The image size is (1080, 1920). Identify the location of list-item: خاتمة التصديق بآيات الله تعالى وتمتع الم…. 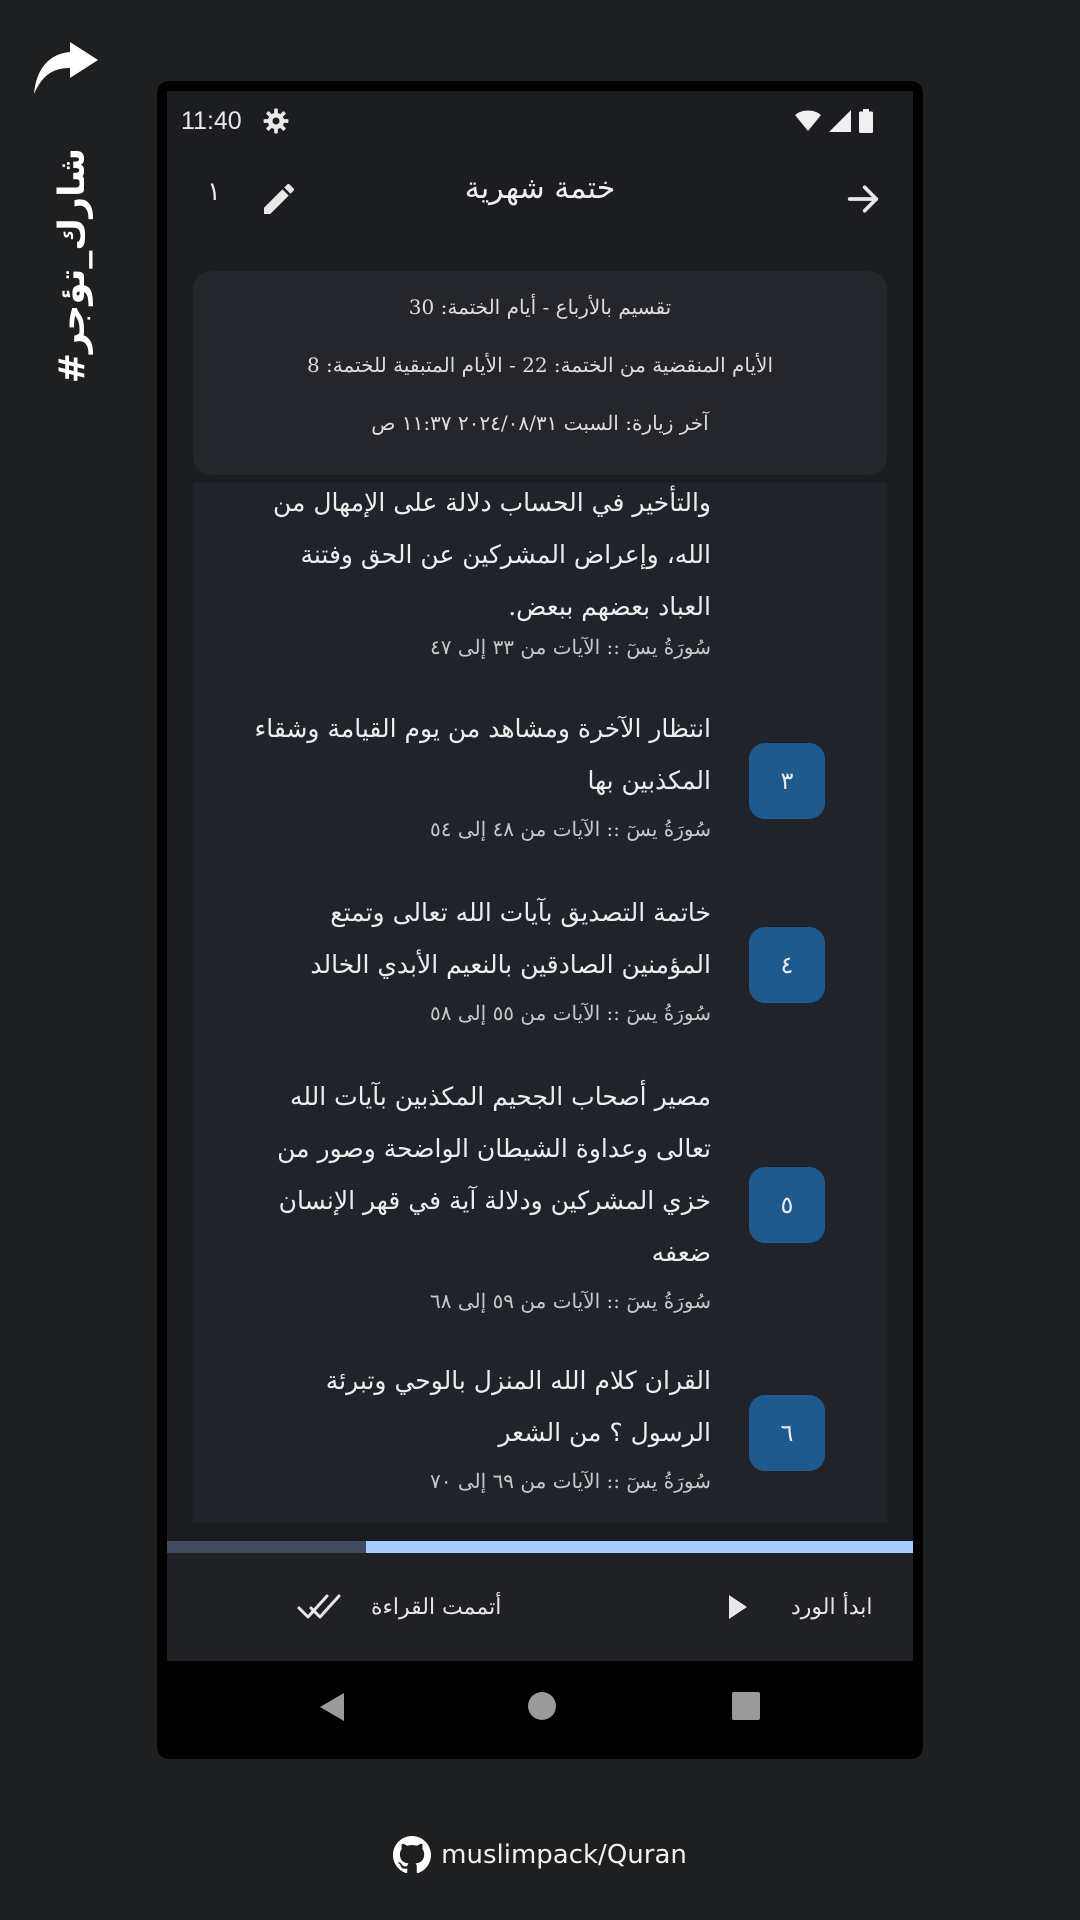
(540, 963).